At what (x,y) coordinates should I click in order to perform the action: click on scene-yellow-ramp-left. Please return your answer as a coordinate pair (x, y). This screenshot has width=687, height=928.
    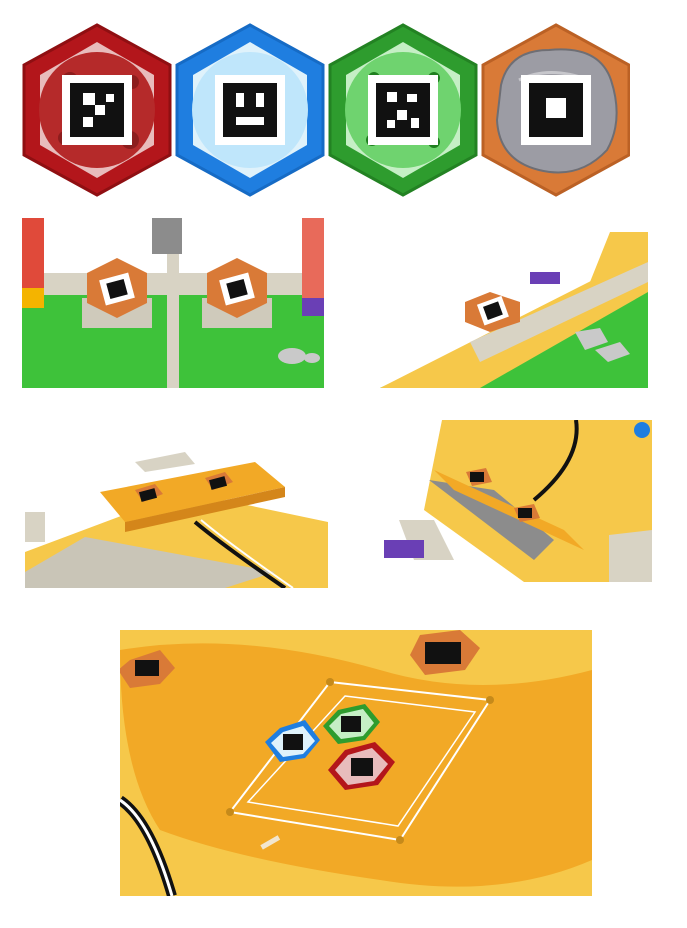
    Looking at the image, I should click on (176, 520).